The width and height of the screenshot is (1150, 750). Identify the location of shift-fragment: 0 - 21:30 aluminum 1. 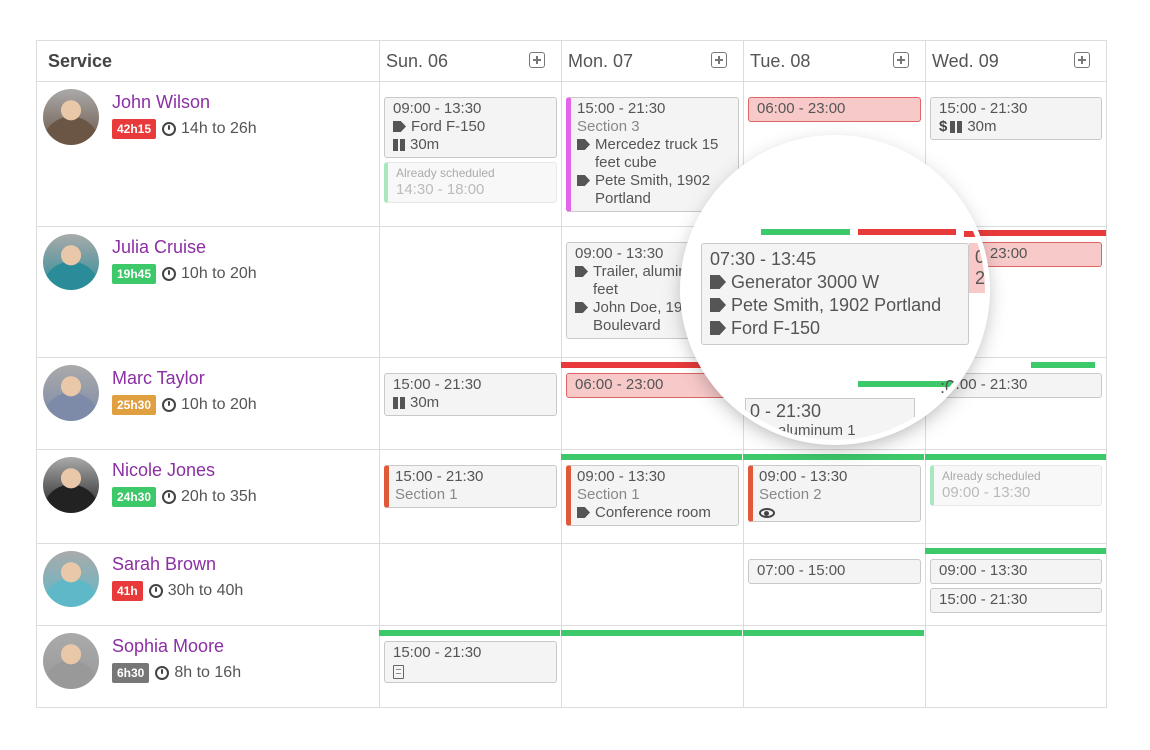
(830, 419).